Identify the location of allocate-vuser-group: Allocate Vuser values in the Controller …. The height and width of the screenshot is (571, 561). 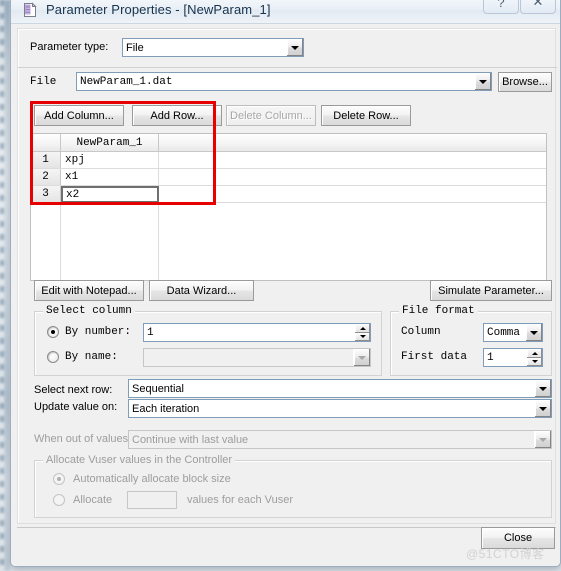
(293, 486).